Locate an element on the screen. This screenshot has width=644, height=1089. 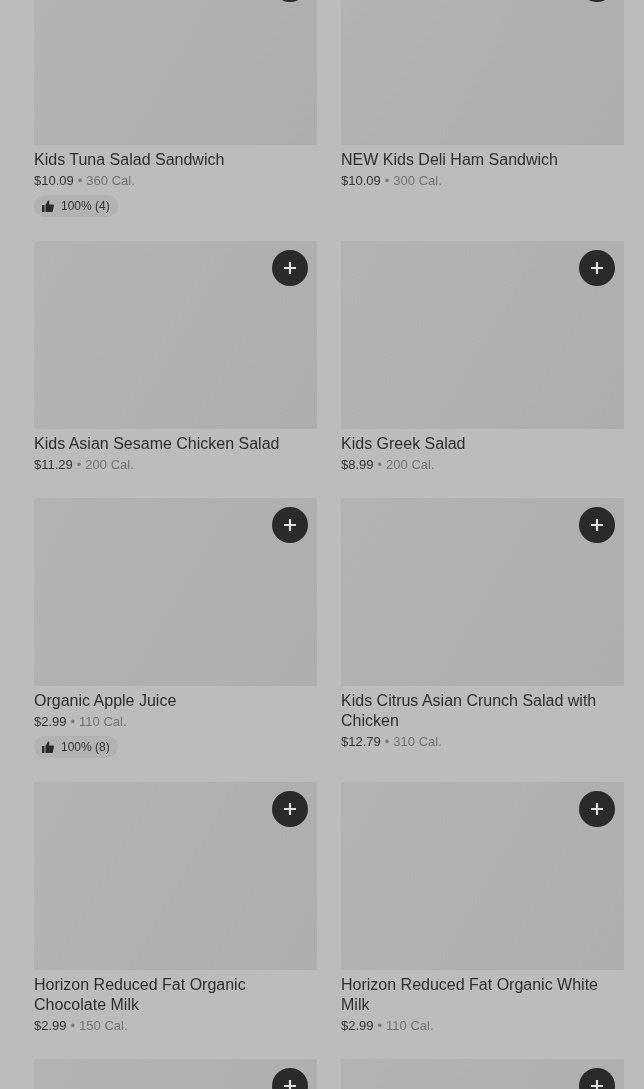
item-title: Kids Citrus Asian Crunch Salad with Chicken is located at coordinates (469, 711).